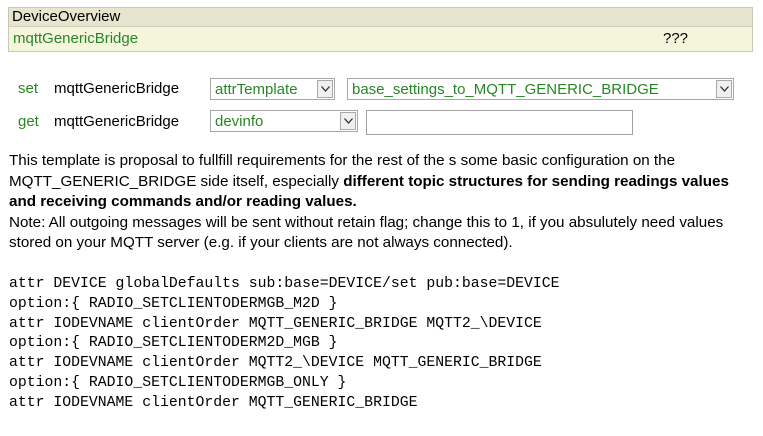 Image resolution: width=763 pixels, height=436 pixels. I want to click on set-attribute-select: attrTemplate, so click(272, 89).